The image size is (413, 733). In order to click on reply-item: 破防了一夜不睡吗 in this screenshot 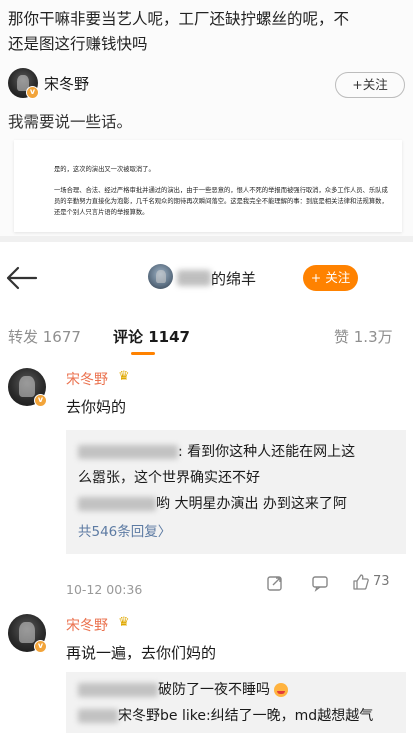, I will do `click(236, 690)`.